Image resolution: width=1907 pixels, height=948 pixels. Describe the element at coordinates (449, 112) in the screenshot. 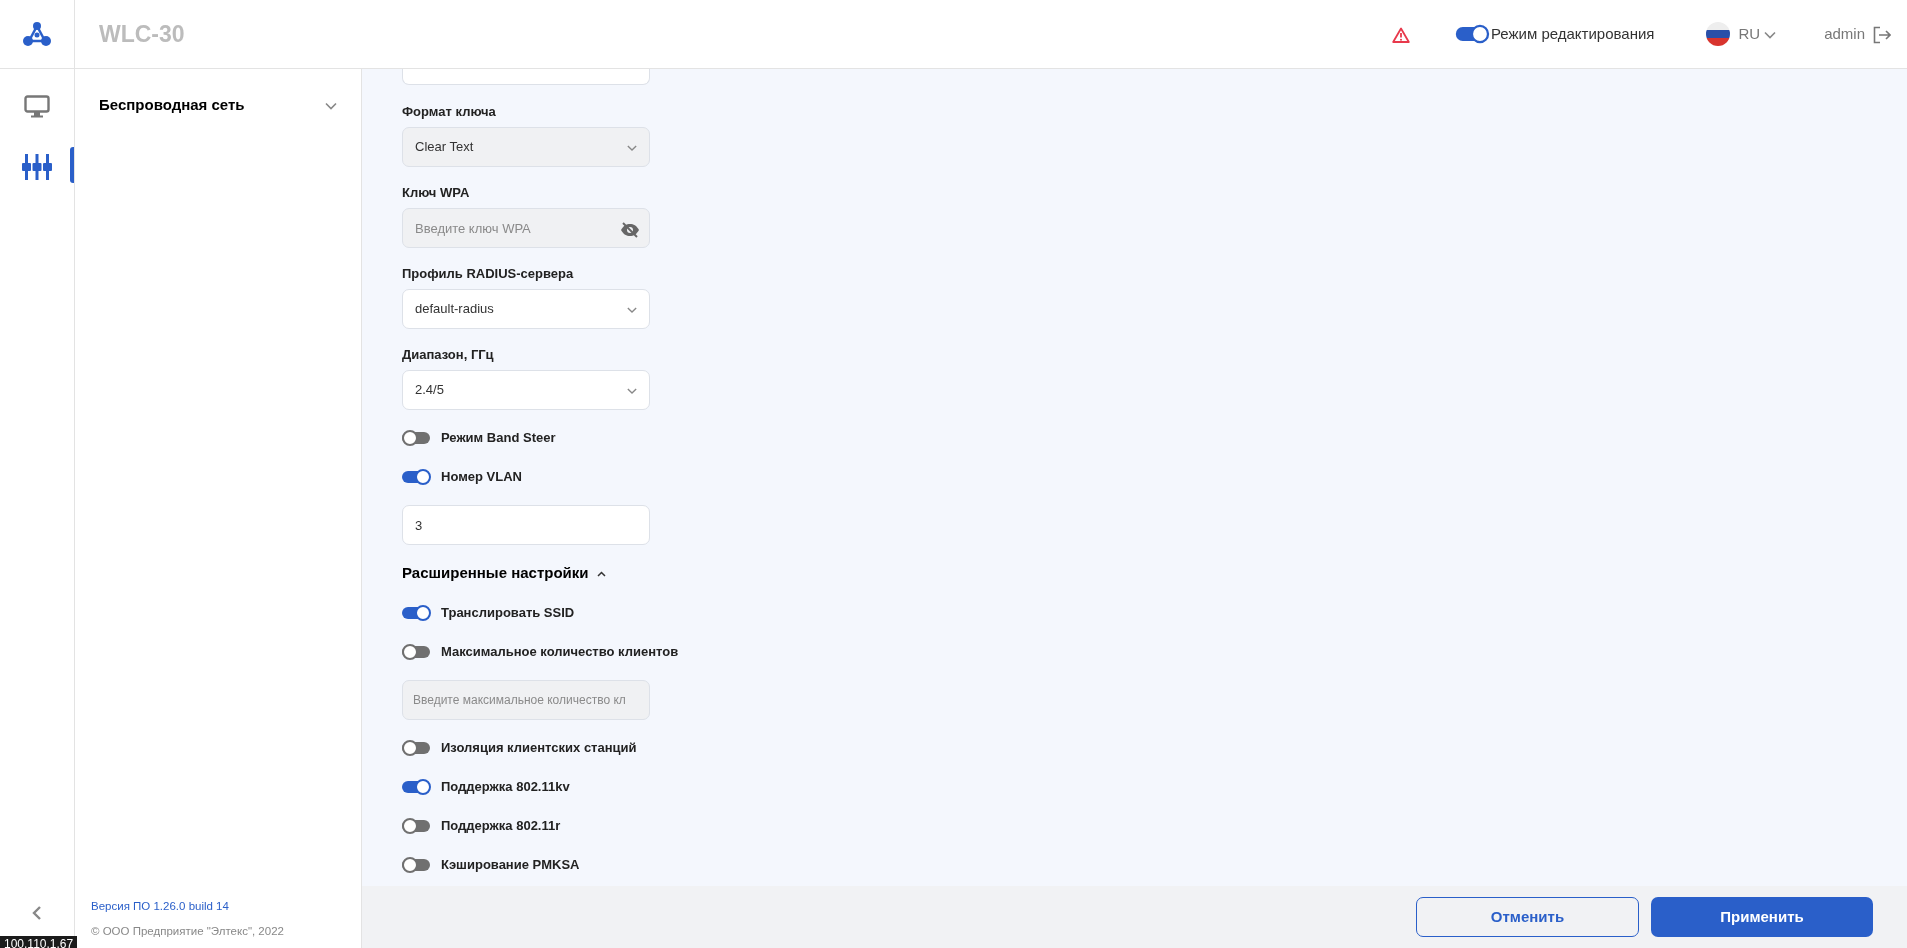

I see `field-label: Формат ключа` at that location.